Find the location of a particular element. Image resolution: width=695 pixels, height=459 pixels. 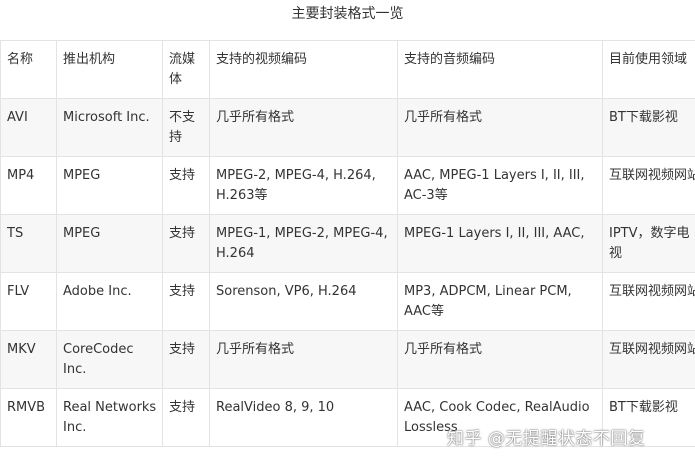

cell-name: MP4 is located at coordinates (28, 185).